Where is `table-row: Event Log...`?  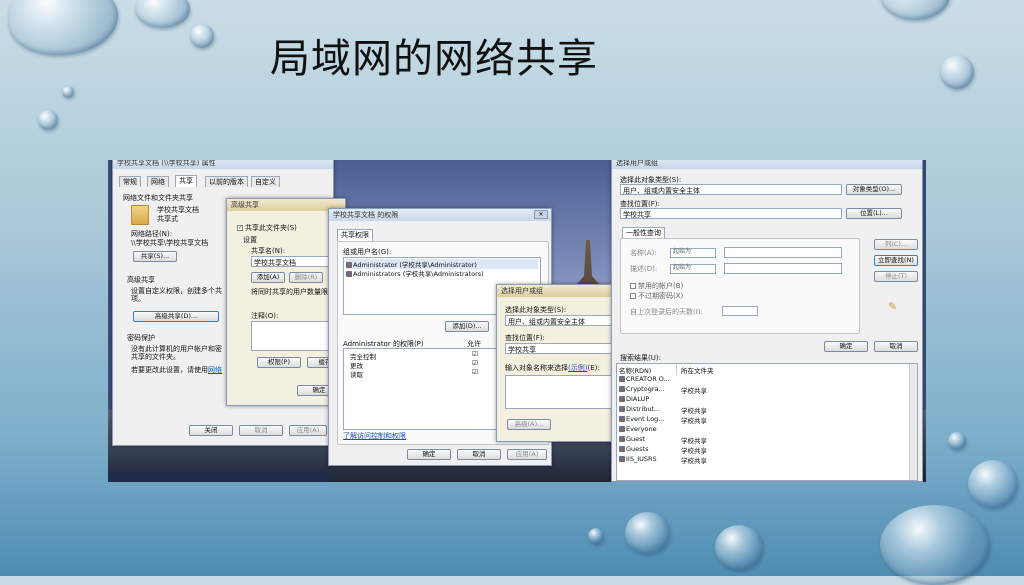 table-row: Event Log... is located at coordinates (642, 419).